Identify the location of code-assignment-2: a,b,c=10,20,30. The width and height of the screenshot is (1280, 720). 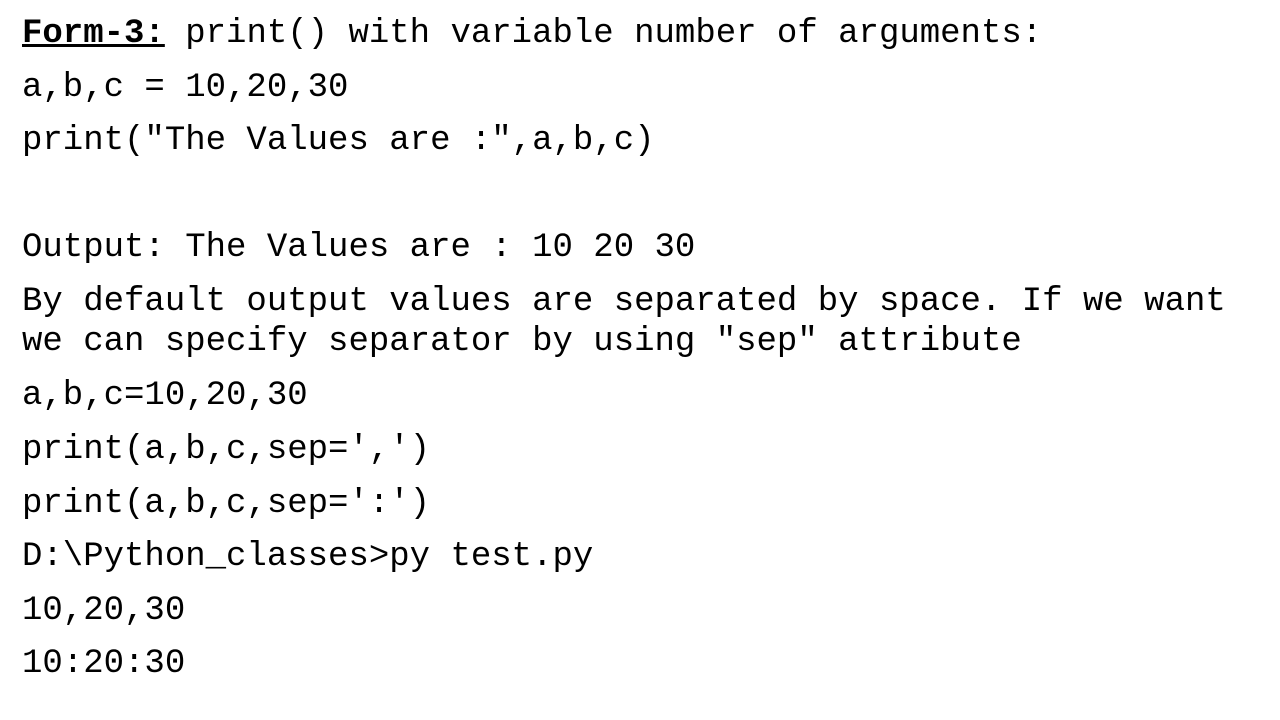
(165, 396).